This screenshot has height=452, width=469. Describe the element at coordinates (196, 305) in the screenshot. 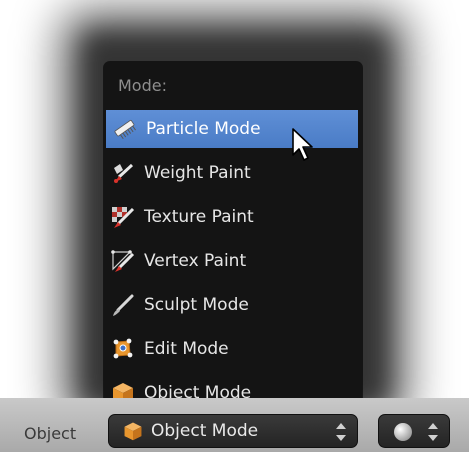

I see `menu-item-label: Sculpt Mode` at that location.